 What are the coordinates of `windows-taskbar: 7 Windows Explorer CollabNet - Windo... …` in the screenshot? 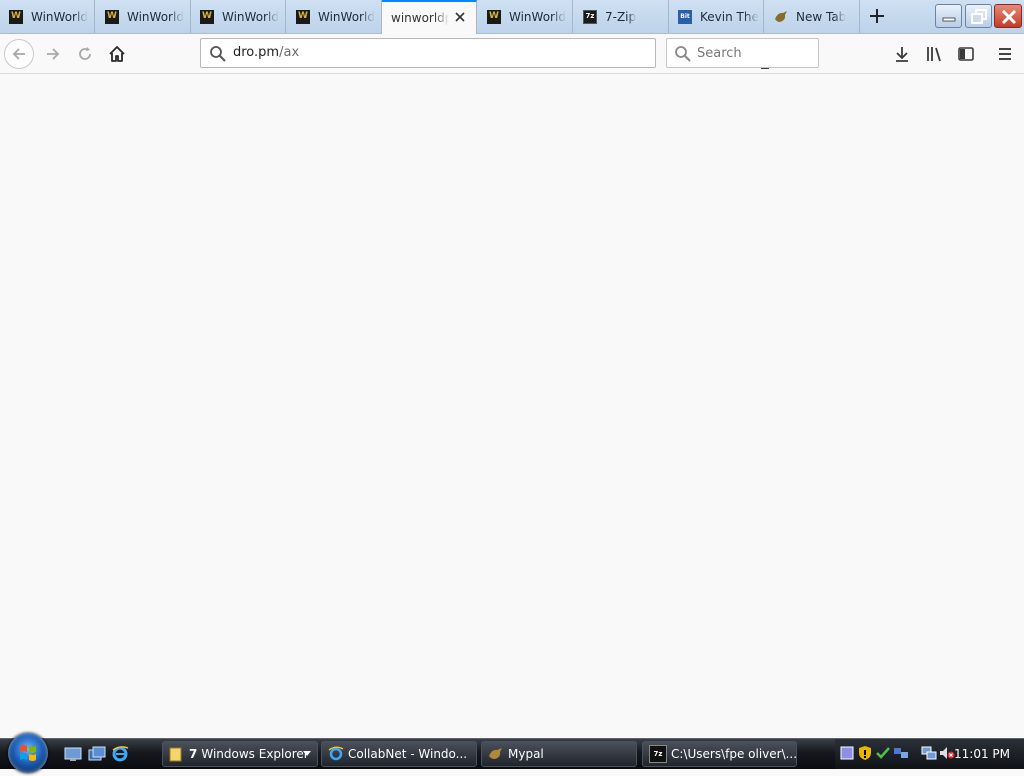 It's located at (512, 753).